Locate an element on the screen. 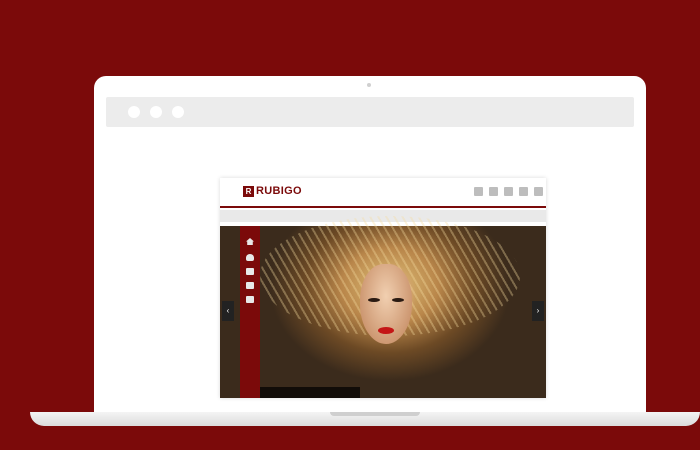 The height and width of the screenshot is (450, 700). browser-toolbar is located at coordinates (370, 112).